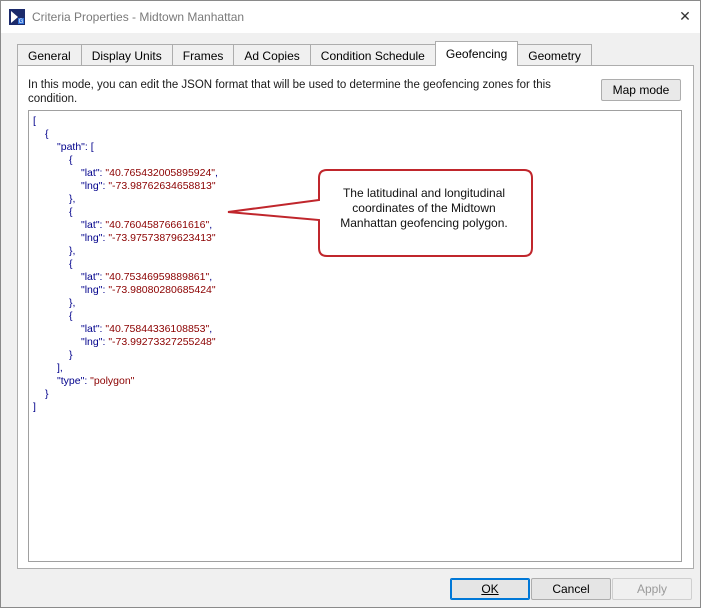 The width and height of the screenshot is (701, 608). I want to click on json-punctuation: [, so click(34, 121).